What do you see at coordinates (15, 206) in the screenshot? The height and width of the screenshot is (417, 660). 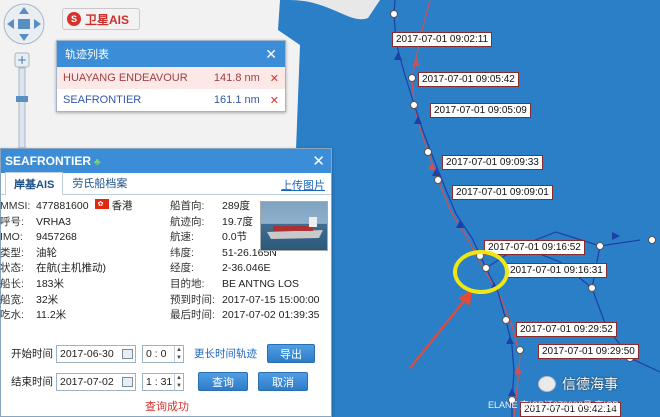 I see `info-key: MMSI:` at bounding box center [15, 206].